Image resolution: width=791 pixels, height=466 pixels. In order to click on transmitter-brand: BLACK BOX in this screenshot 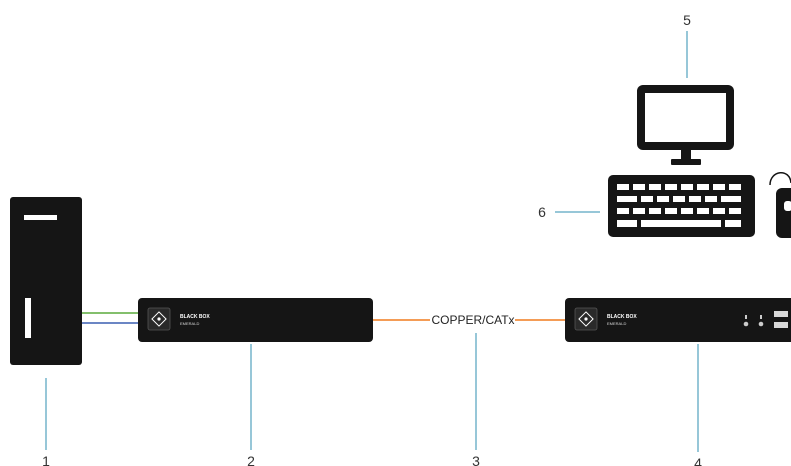, I will do `click(195, 317)`.